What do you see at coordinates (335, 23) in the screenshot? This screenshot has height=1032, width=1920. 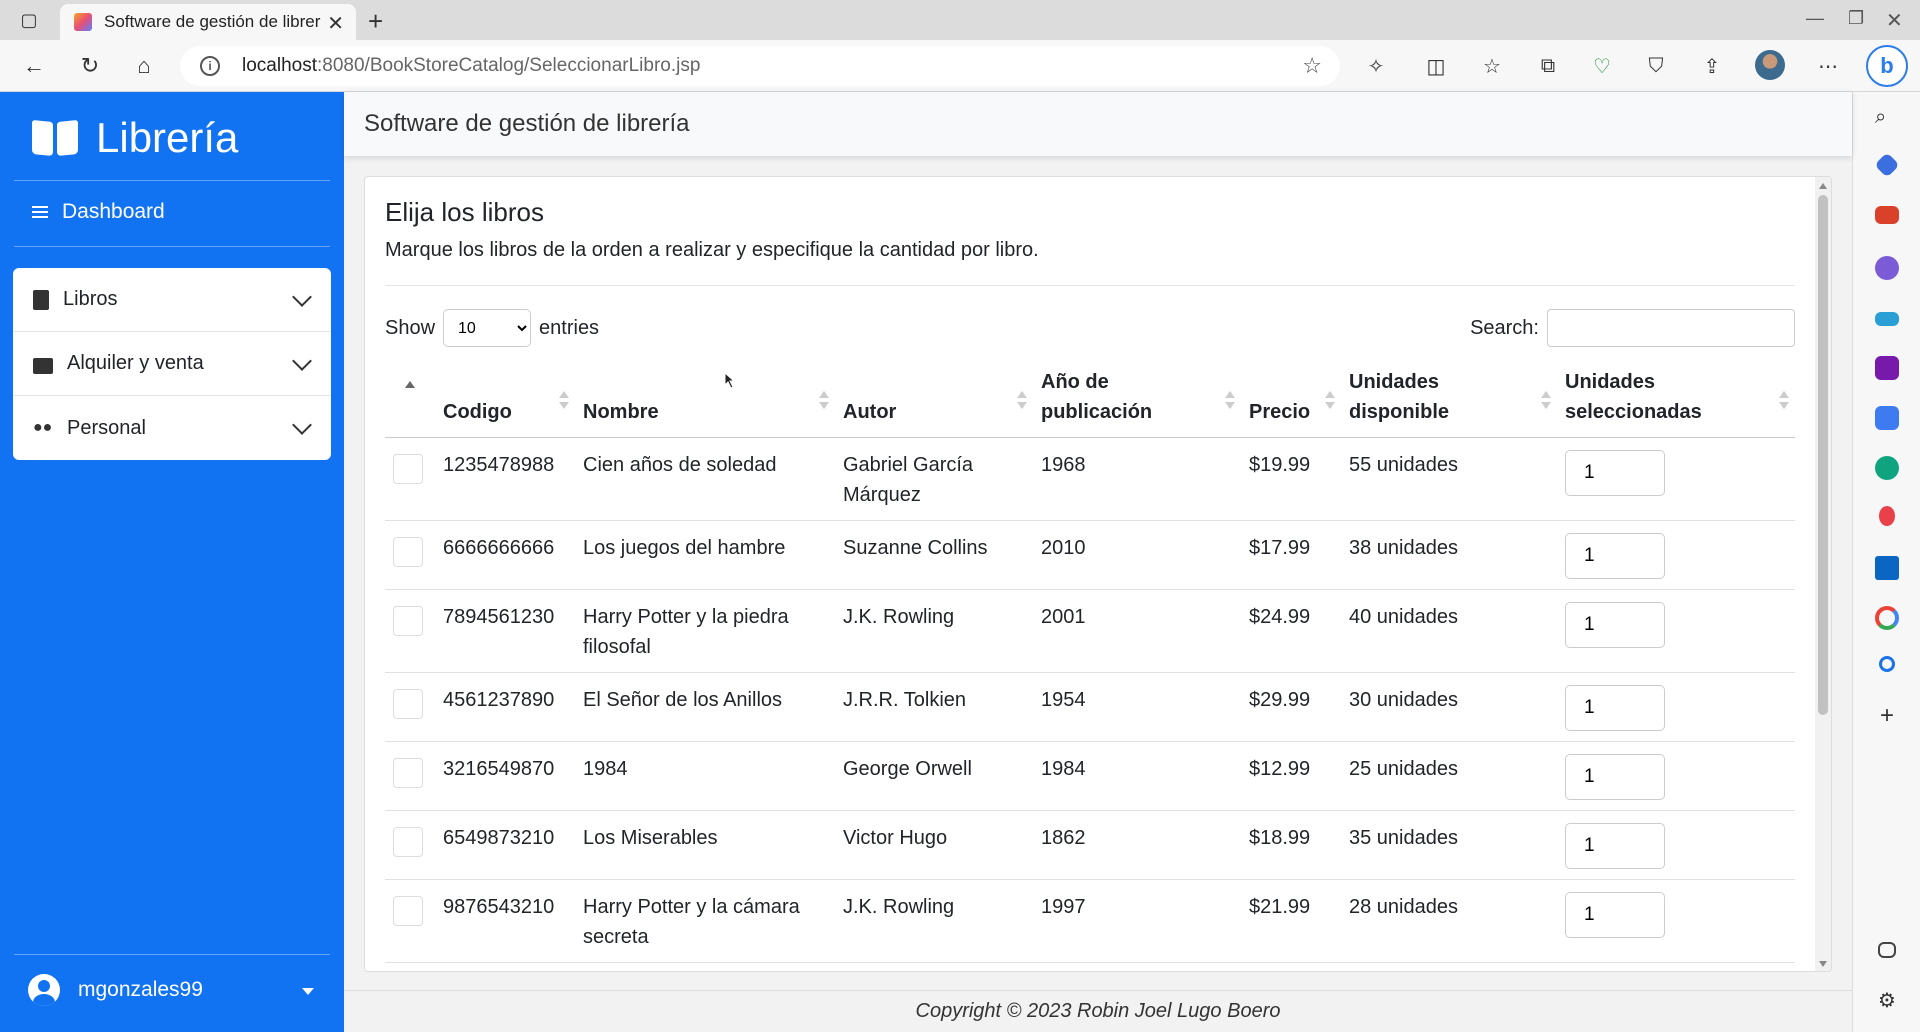 I see `tab-close-icon: ✕` at bounding box center [335, 23].